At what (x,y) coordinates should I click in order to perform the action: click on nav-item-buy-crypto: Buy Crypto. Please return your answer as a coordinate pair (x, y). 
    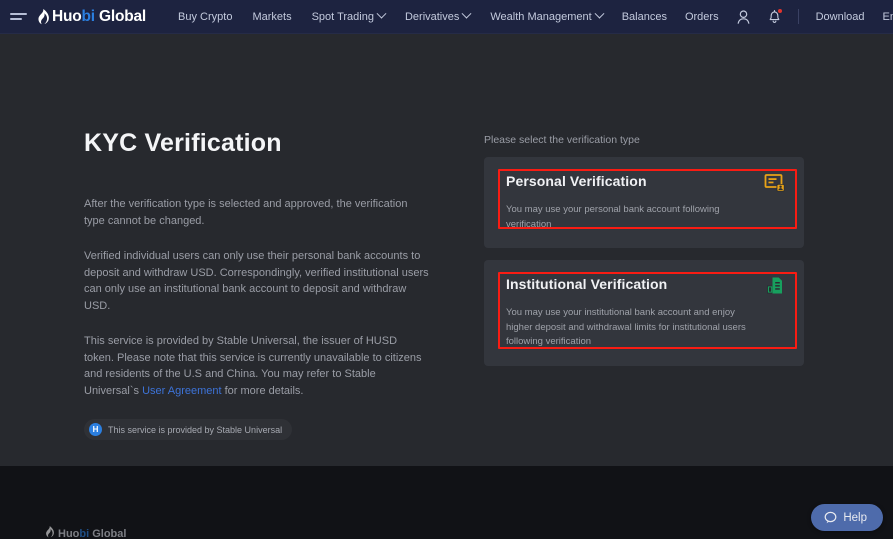
    Looking at the image, I should click on (205, 17).